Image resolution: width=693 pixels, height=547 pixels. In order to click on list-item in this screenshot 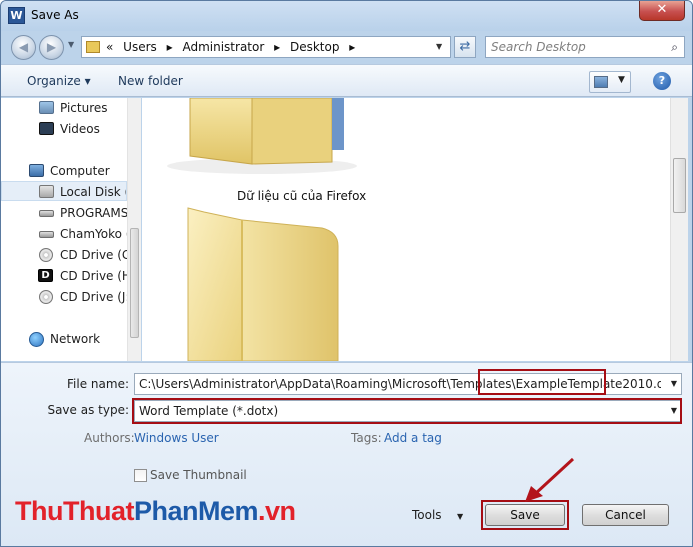, I will do `click(262, 283)`.